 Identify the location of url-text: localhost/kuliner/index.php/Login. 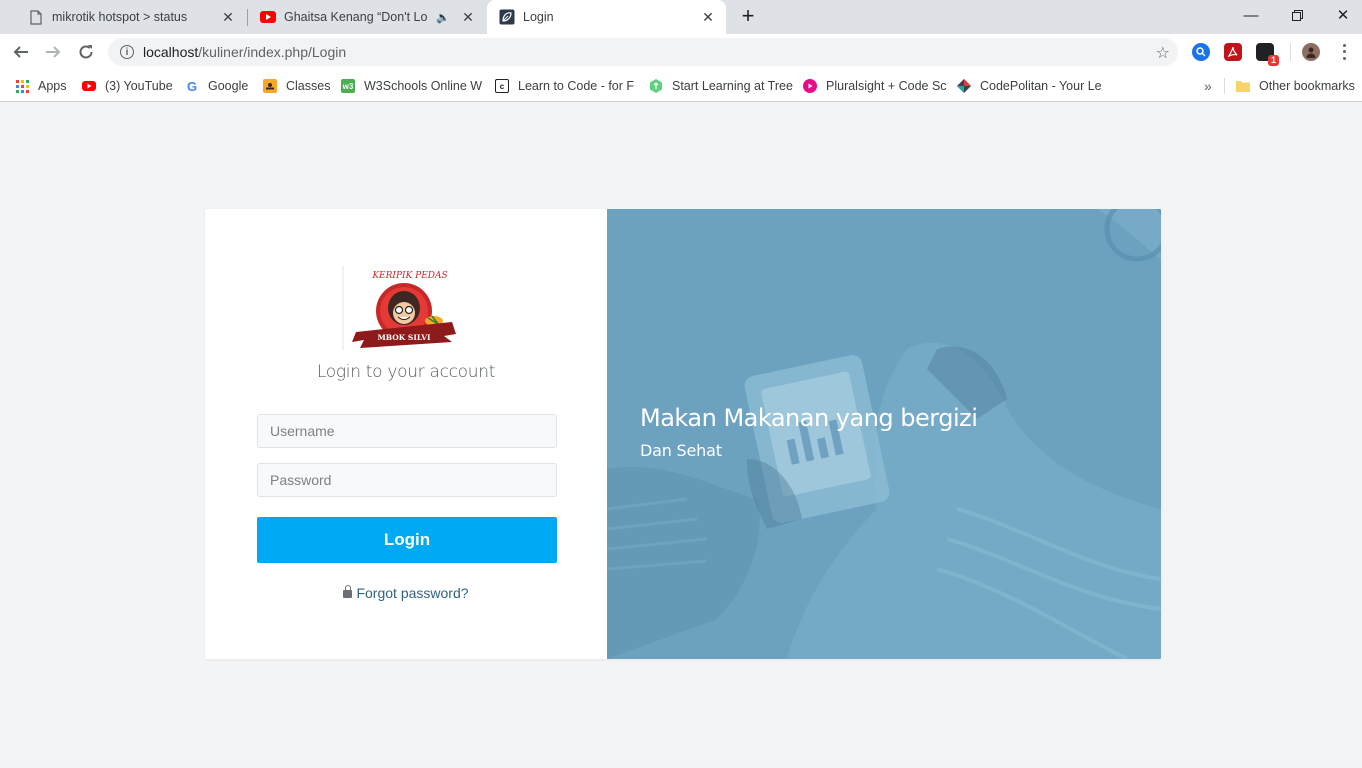
(245, 52).